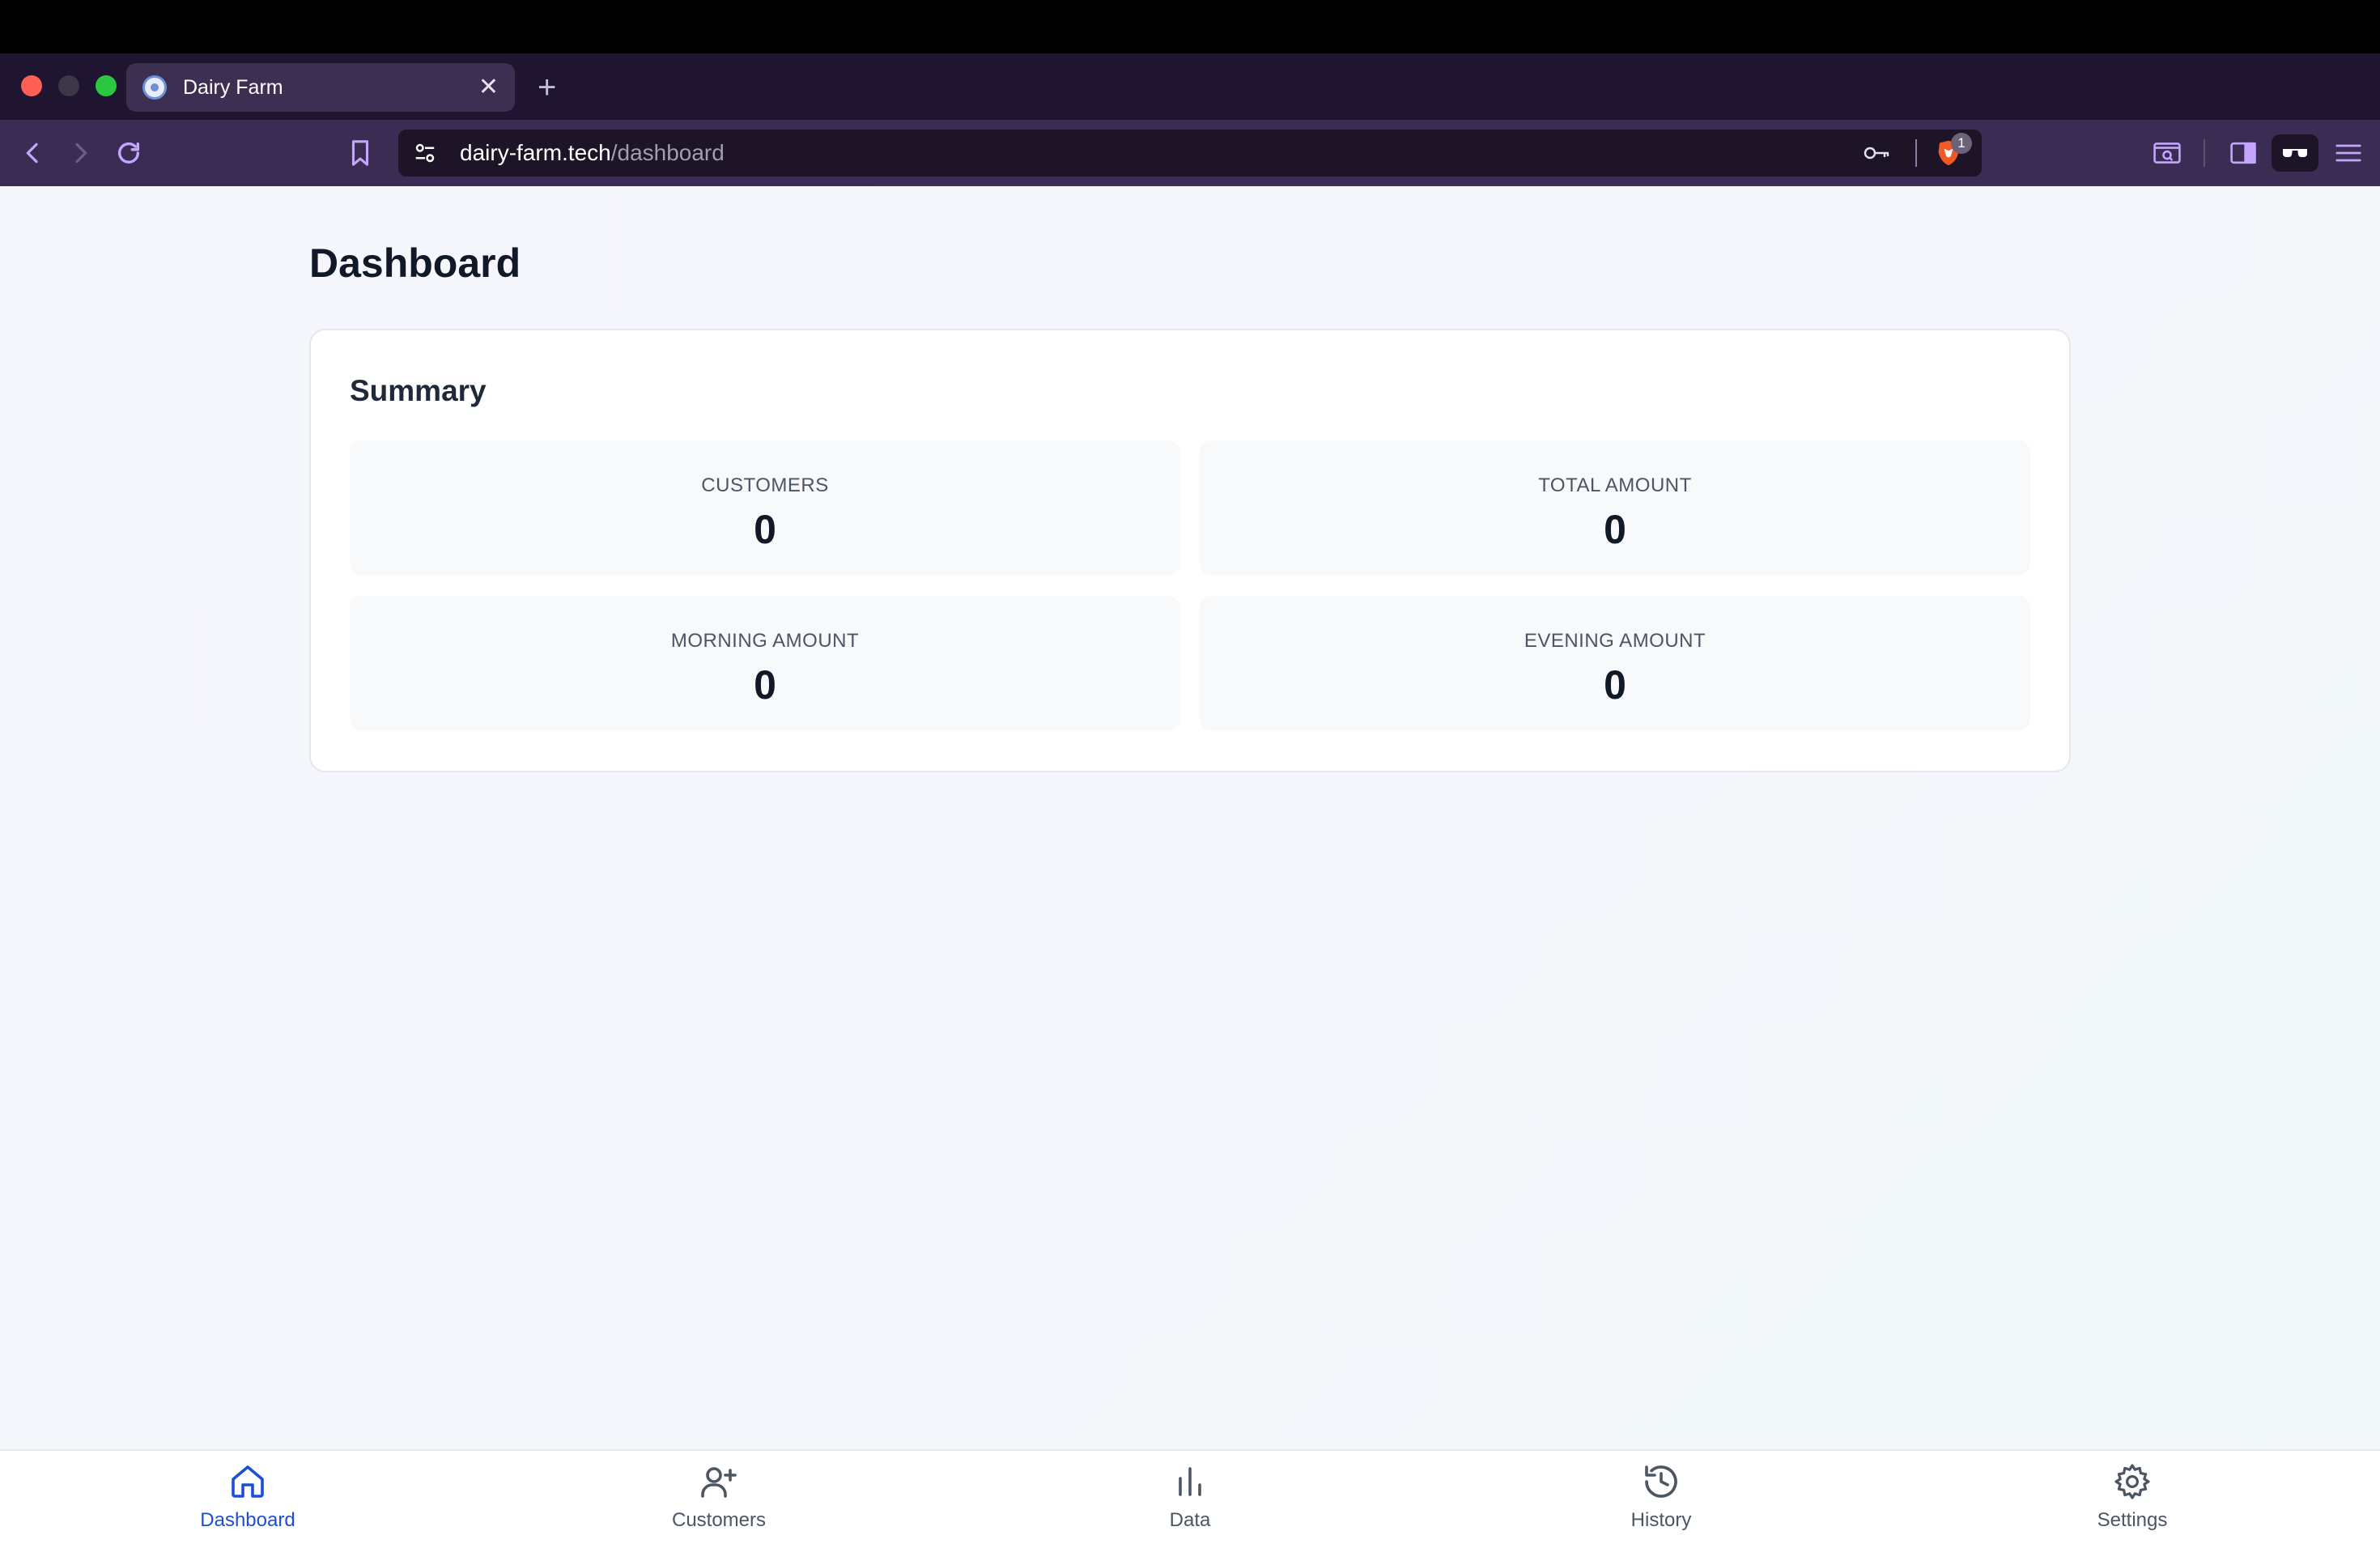 This screenshot has width=2380, height=1548. I want to click on browser-tab: Dairy Farm ✕, so click(320, 87).